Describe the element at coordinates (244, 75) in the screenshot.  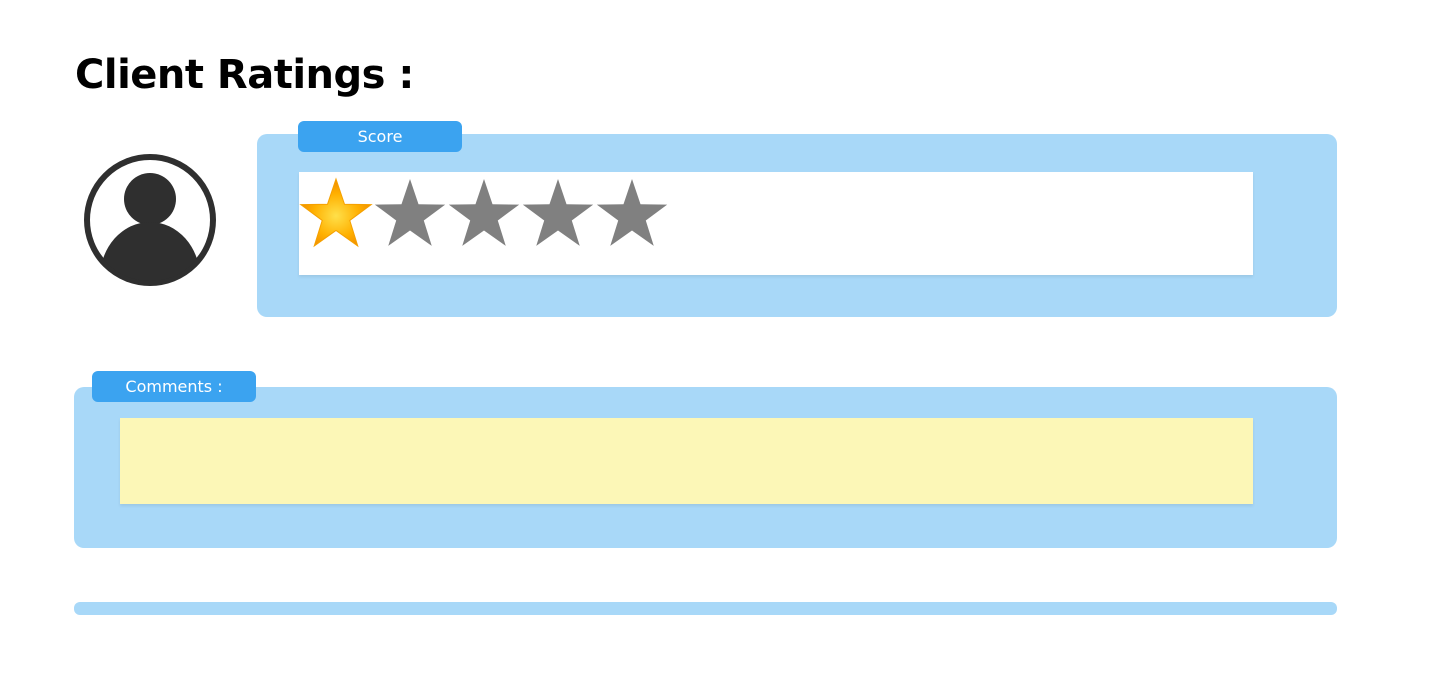
I see `page-title: Client Ratings :` at that location.